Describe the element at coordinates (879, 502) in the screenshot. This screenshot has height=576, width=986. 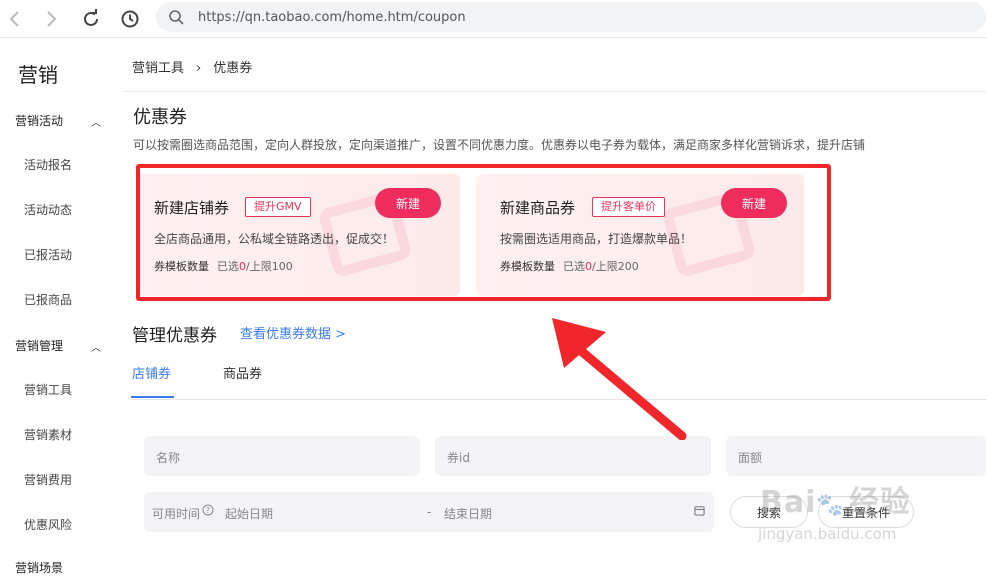
I see `watermark-brand-cn: 经验` at that location.